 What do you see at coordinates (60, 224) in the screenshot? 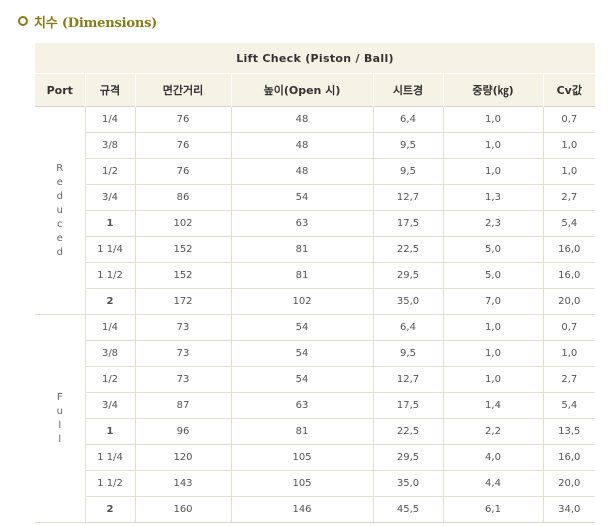
I see `port-letter: c` at bounding box center [60, 224].